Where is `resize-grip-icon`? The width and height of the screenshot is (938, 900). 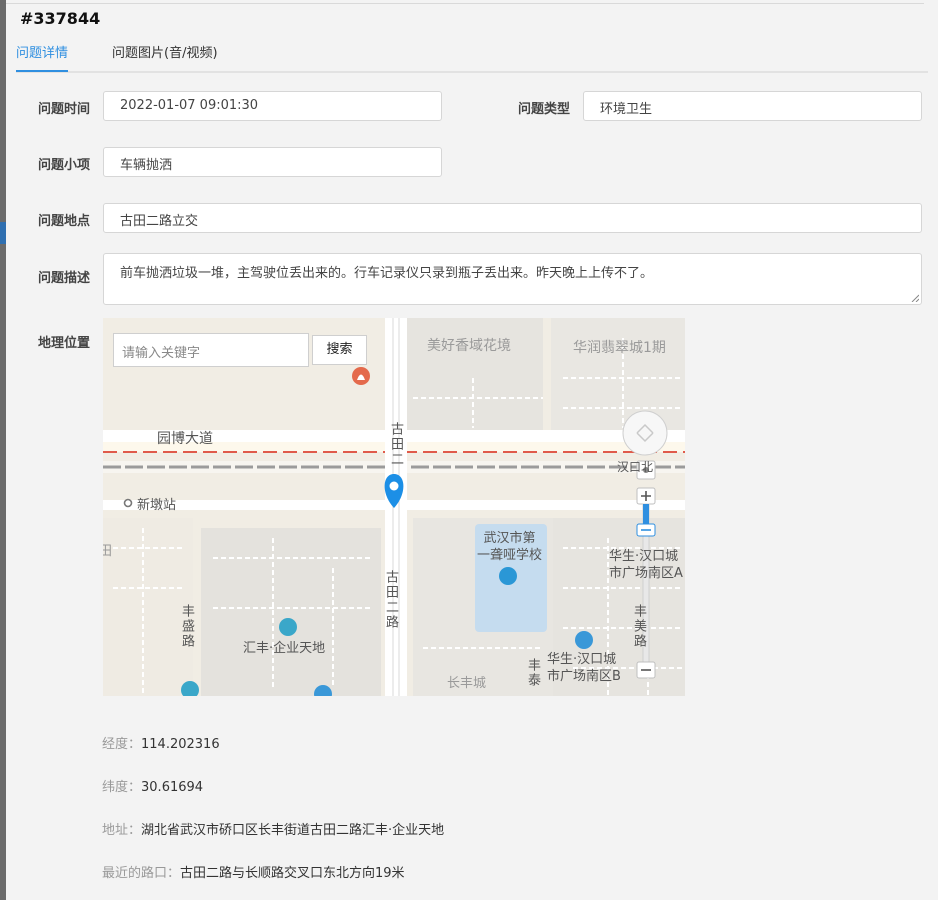 resize-grip-icon is located at coordinates (915, 298).